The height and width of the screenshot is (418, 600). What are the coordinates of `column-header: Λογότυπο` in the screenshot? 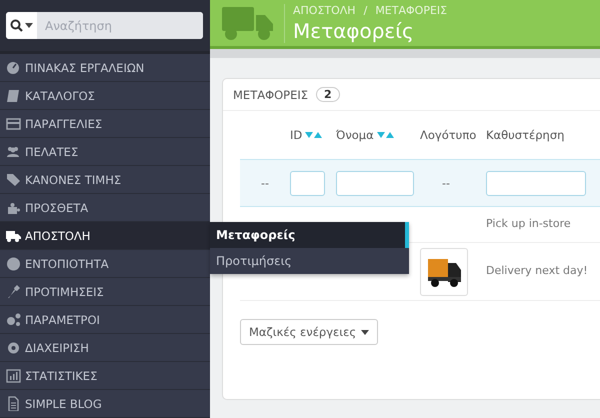 It's located at (449, 135).